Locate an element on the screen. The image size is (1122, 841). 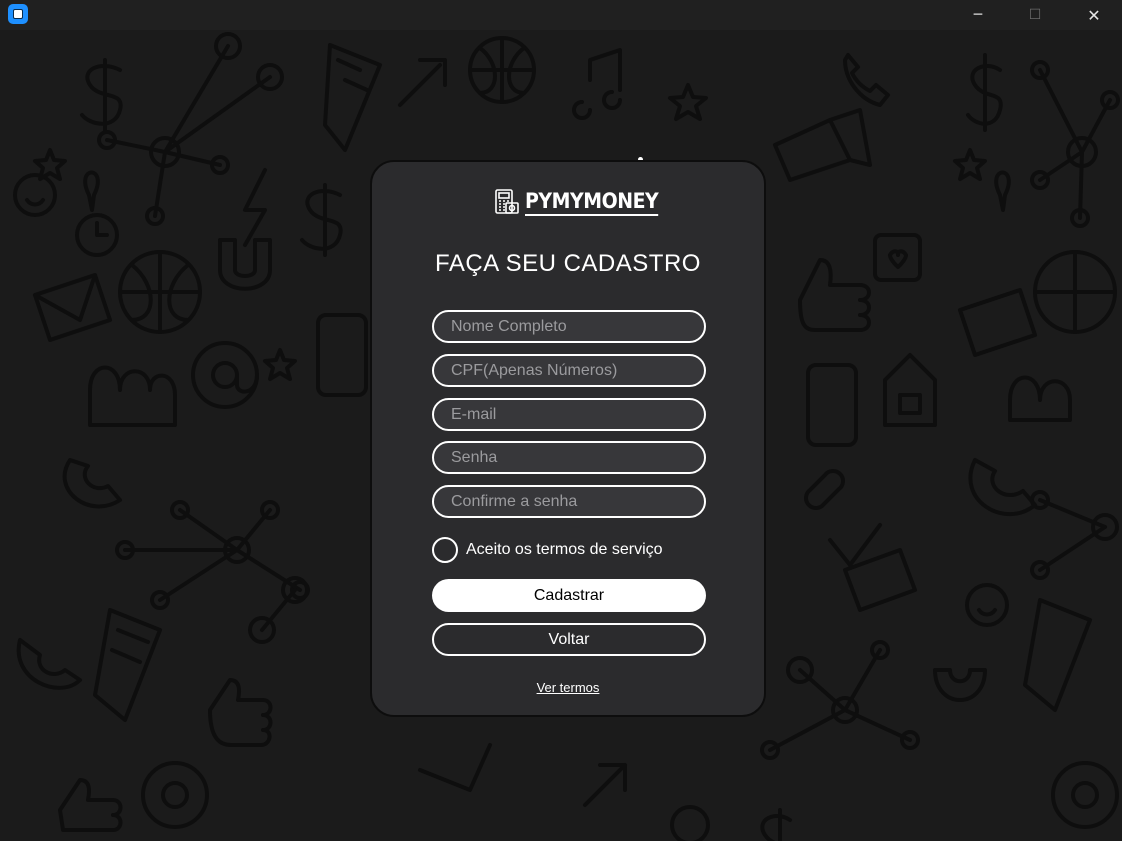
back-button: Voltar is located at coordinates (569, 639).